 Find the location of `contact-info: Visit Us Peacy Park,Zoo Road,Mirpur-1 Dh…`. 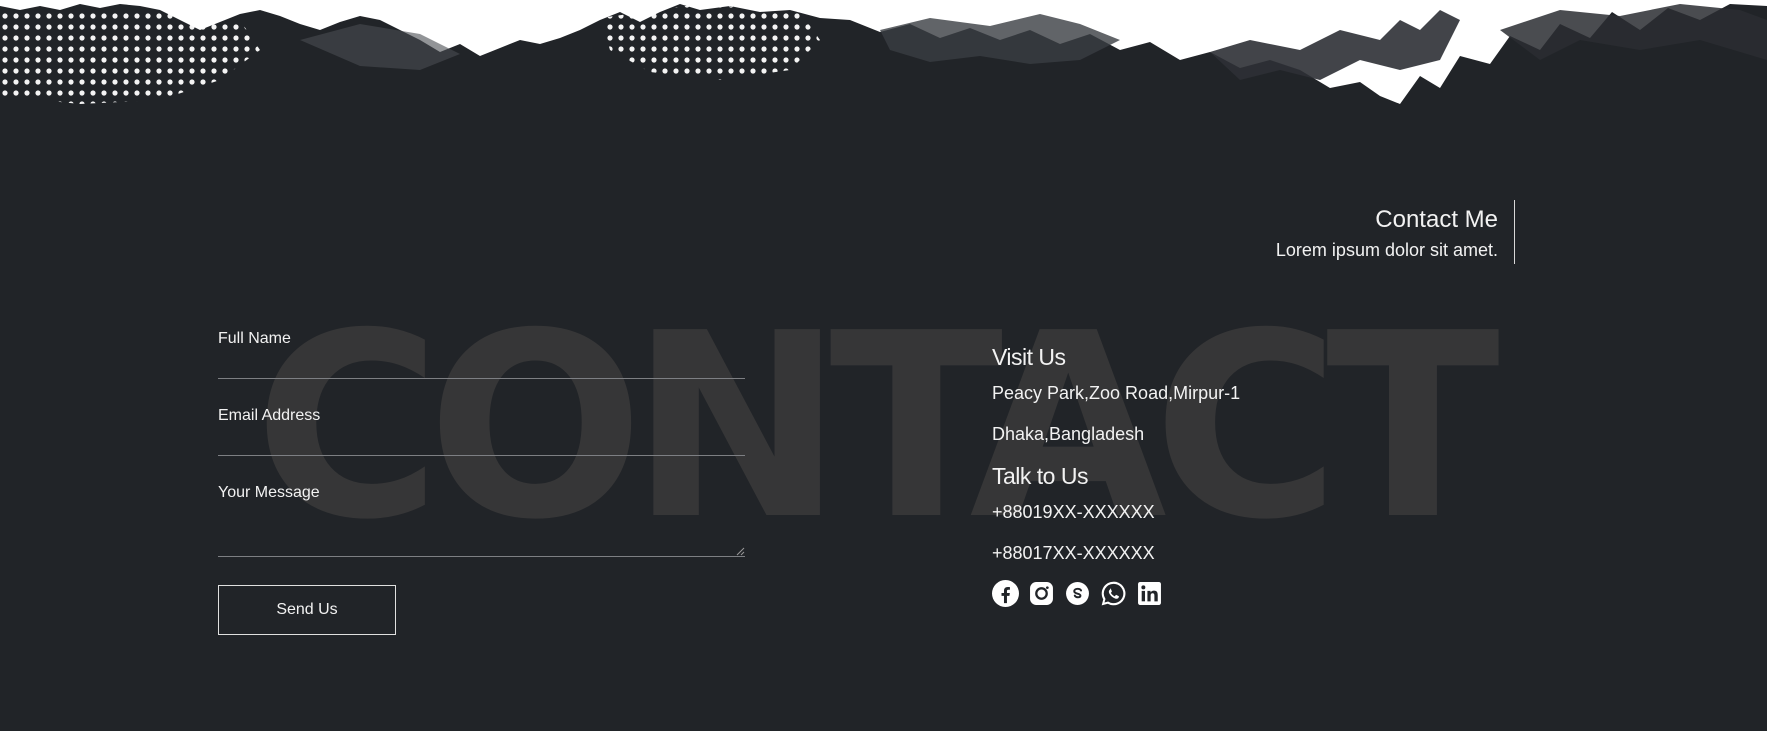

contact-info: Visit Us Peacy Park,Zoo Road,Mirpur-1 Dh… is located at coordinates (1242, 475).